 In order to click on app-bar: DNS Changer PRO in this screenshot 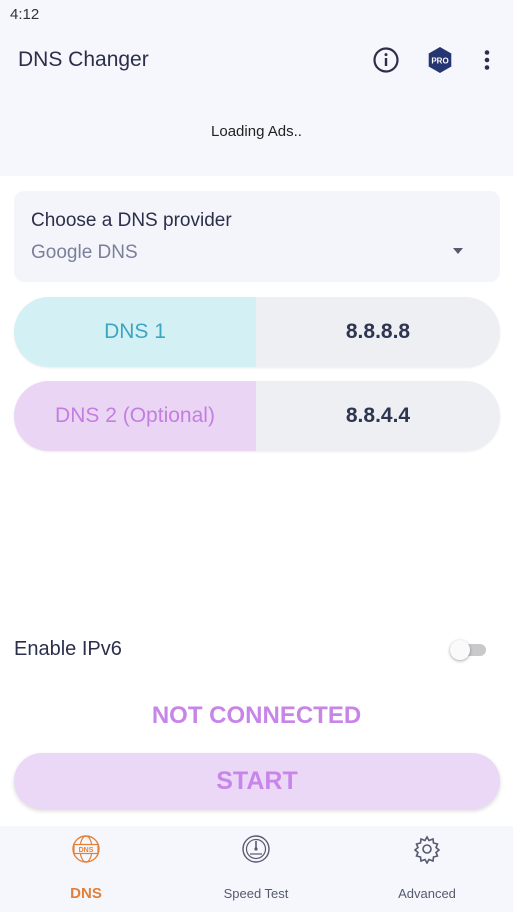, I will do `click(256, 60)`.